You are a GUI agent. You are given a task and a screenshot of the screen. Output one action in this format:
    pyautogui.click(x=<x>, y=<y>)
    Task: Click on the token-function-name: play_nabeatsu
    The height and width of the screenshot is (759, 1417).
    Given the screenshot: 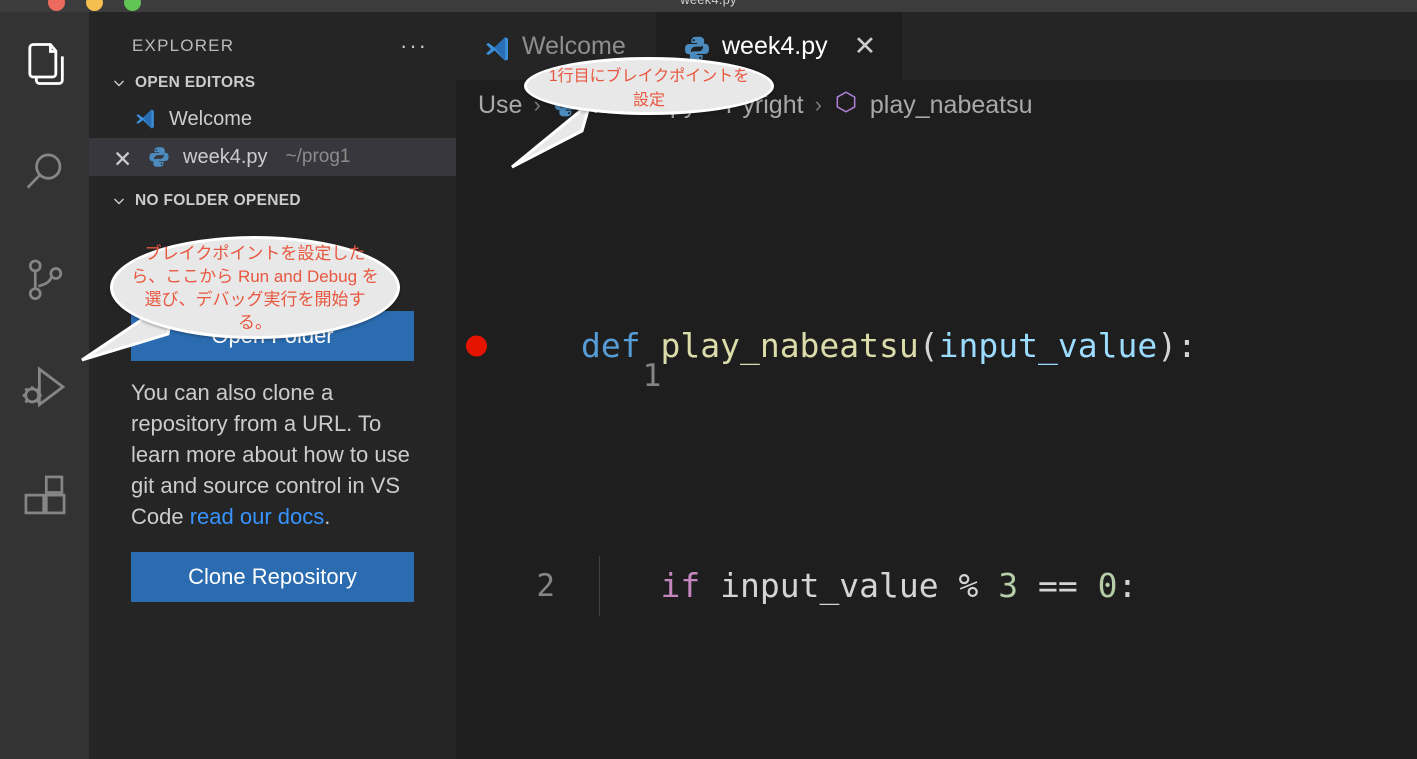 What is the action you would take?
    pyautogui.click(x=789, y=345)
    